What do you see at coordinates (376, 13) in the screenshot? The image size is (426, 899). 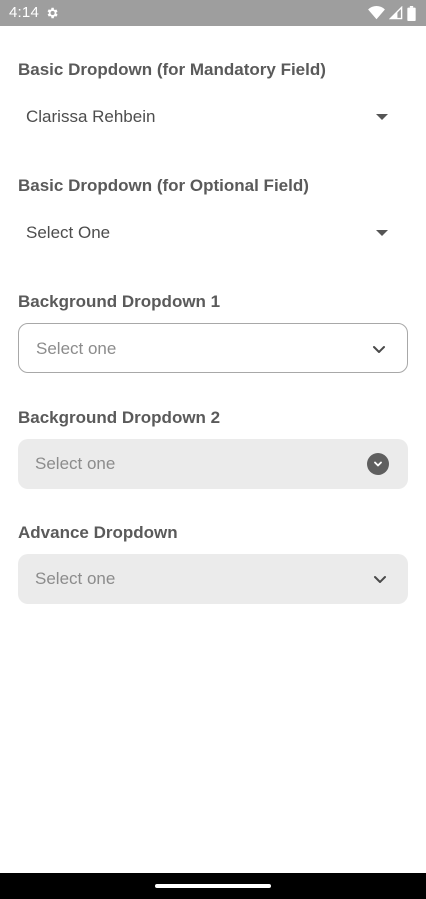 I see `wifi-icon` at bounding box center [376, 13].